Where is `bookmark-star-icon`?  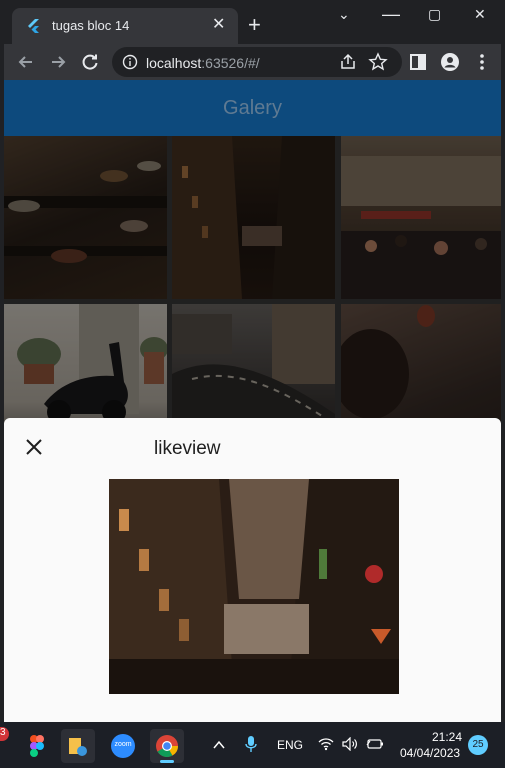 bookmark-star-icon is located at coordinates (378, 62).